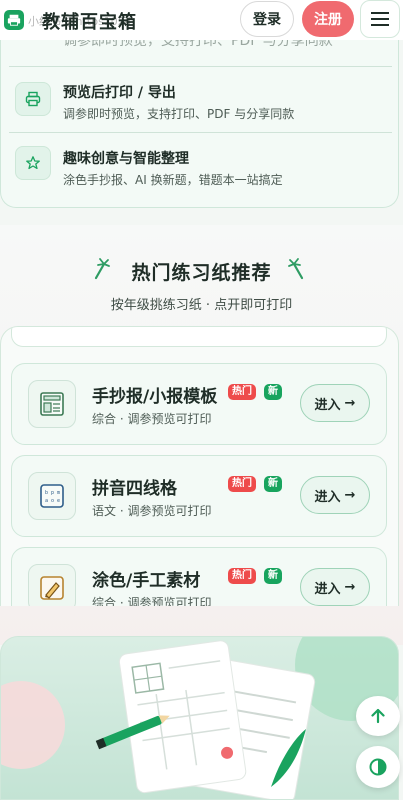 Image resolution: width=403 pixels, height=800 pixels. I want to click on arrow-up-icon, so click(378, 716).